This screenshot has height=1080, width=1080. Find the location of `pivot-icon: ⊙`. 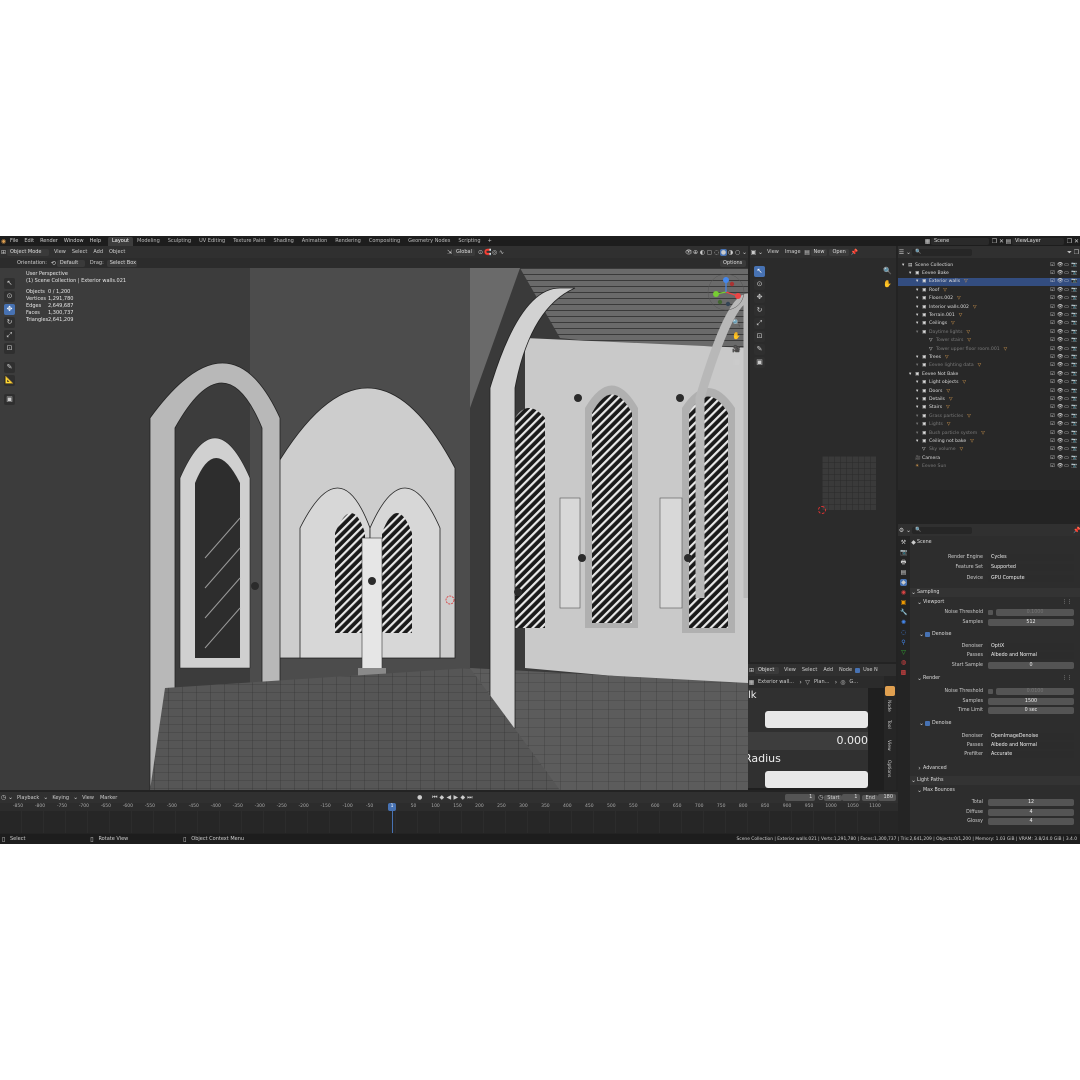

pivot-icon: ⊙ is located at coordinates (480, 252).